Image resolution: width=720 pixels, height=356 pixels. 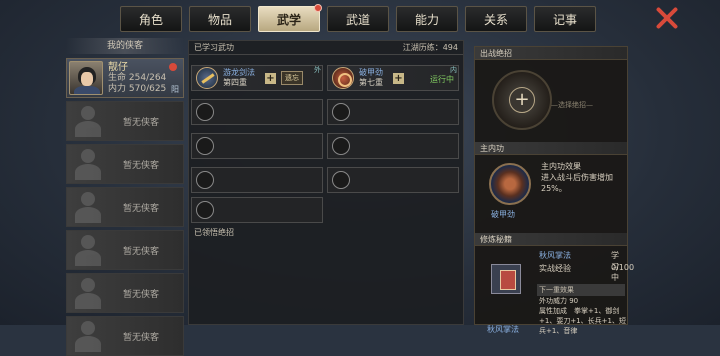 I want to click on tab-journal: 记事, so click(x=565, y=19).